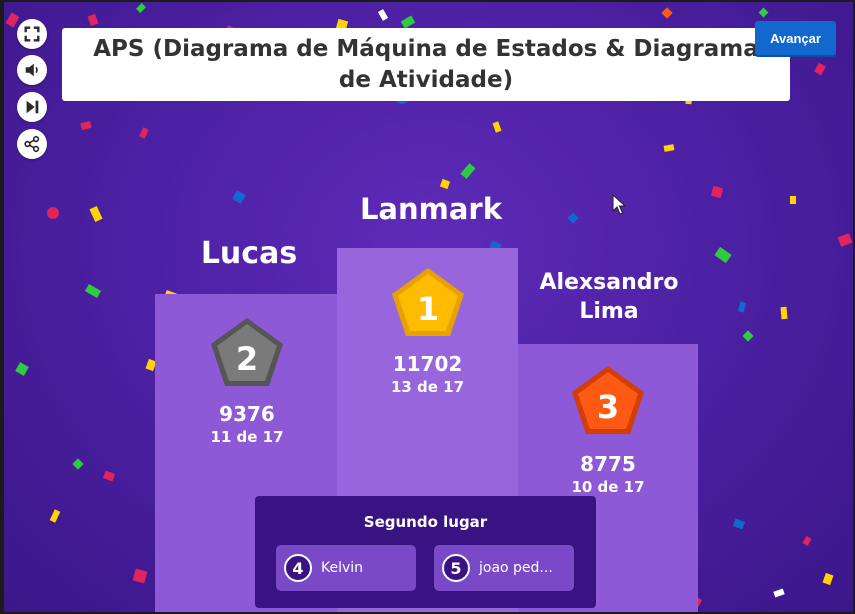 This screenshot has height=614, width=855. I want to click on third-place-correct: 10 de 17, so click(608, 487).